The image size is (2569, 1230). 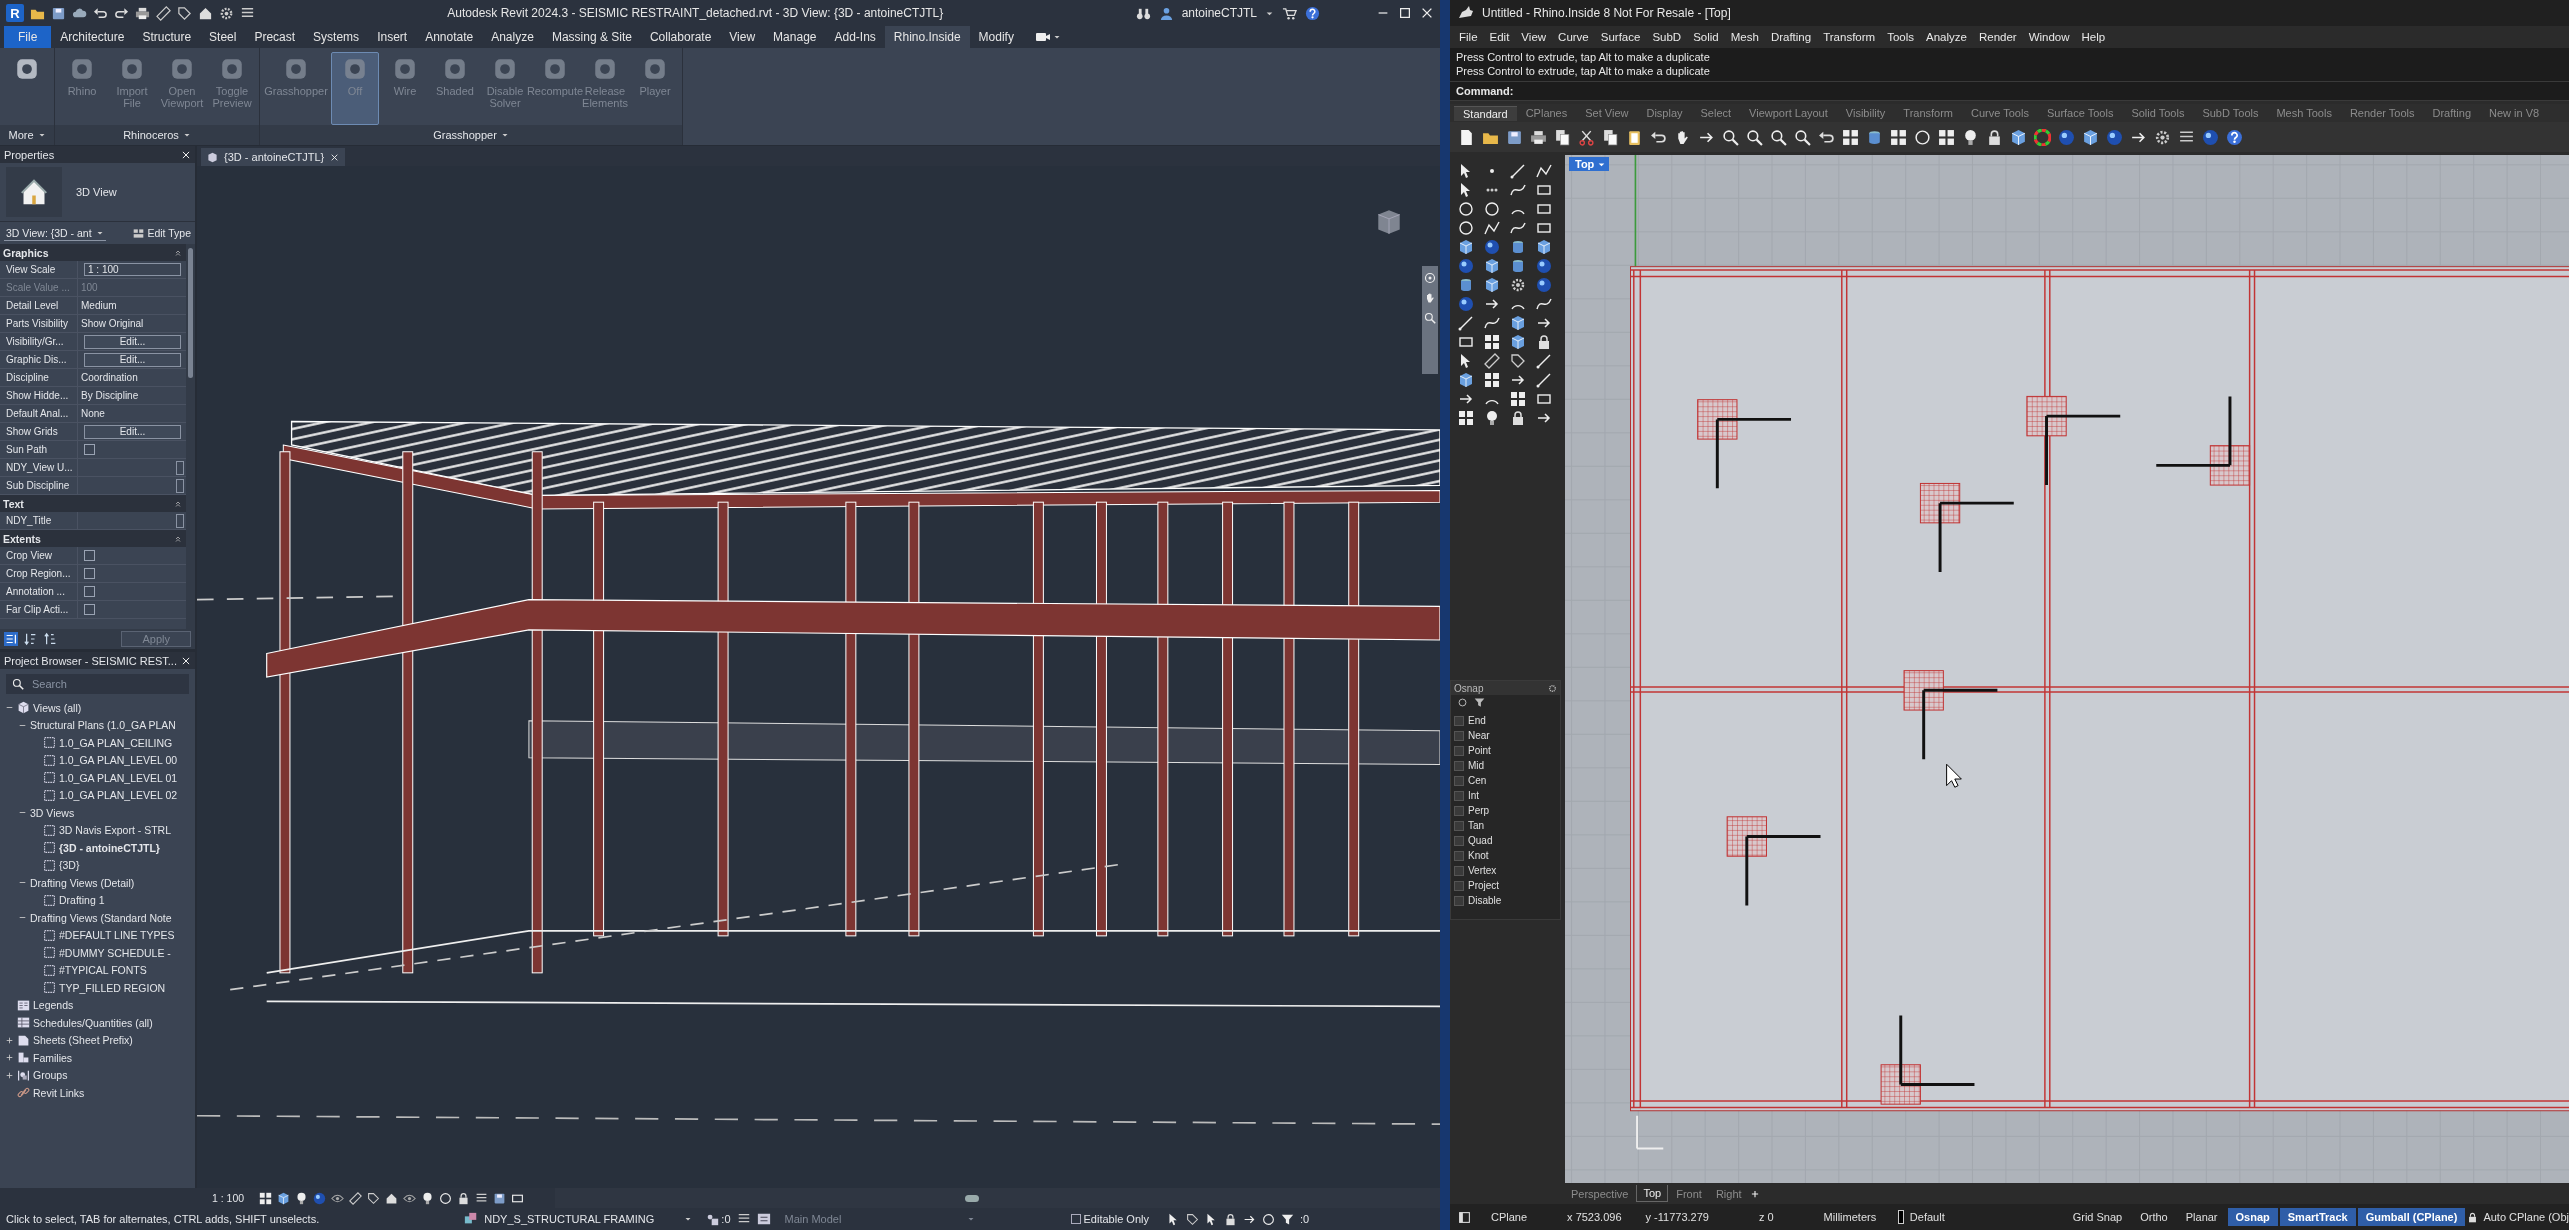 What do you see at coordinates (1788, 113) in the screenshot?
I see `toolbar-tab: Viewport Layout` at bounding box center [1788, 113].